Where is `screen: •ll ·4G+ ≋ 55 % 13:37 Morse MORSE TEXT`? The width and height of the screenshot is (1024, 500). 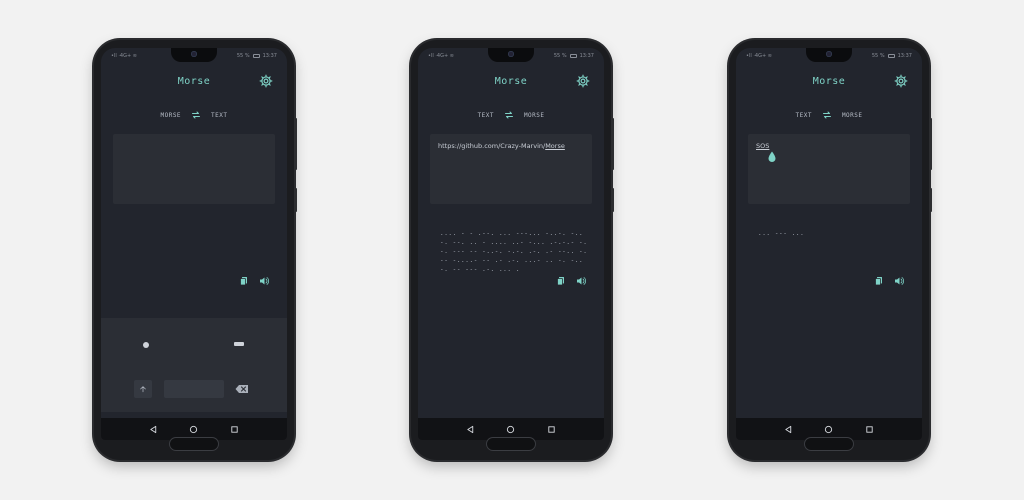
screen: •ll ·4G+ ≋ 55 % 13:37 Morse MORSE TEXT is located at coordinates (194, 244).